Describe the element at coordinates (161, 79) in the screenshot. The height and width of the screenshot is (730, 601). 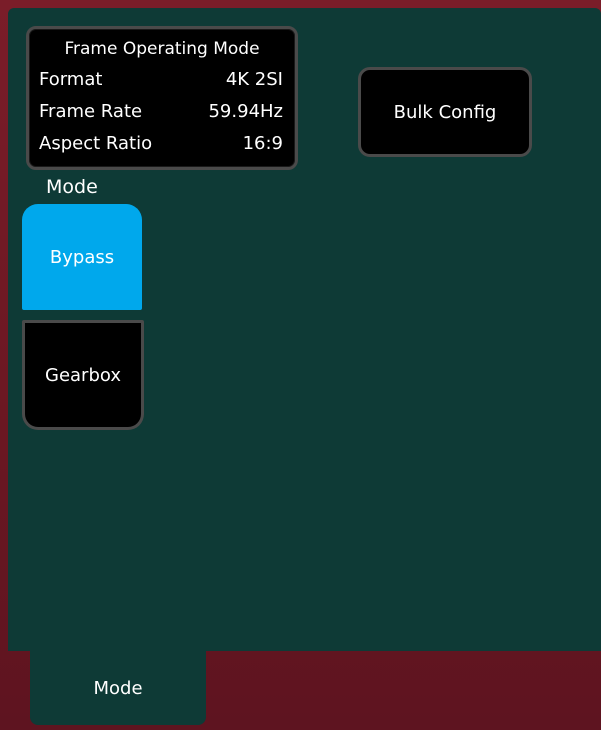
I see `format-row: Format 4K 2SI` at that location.